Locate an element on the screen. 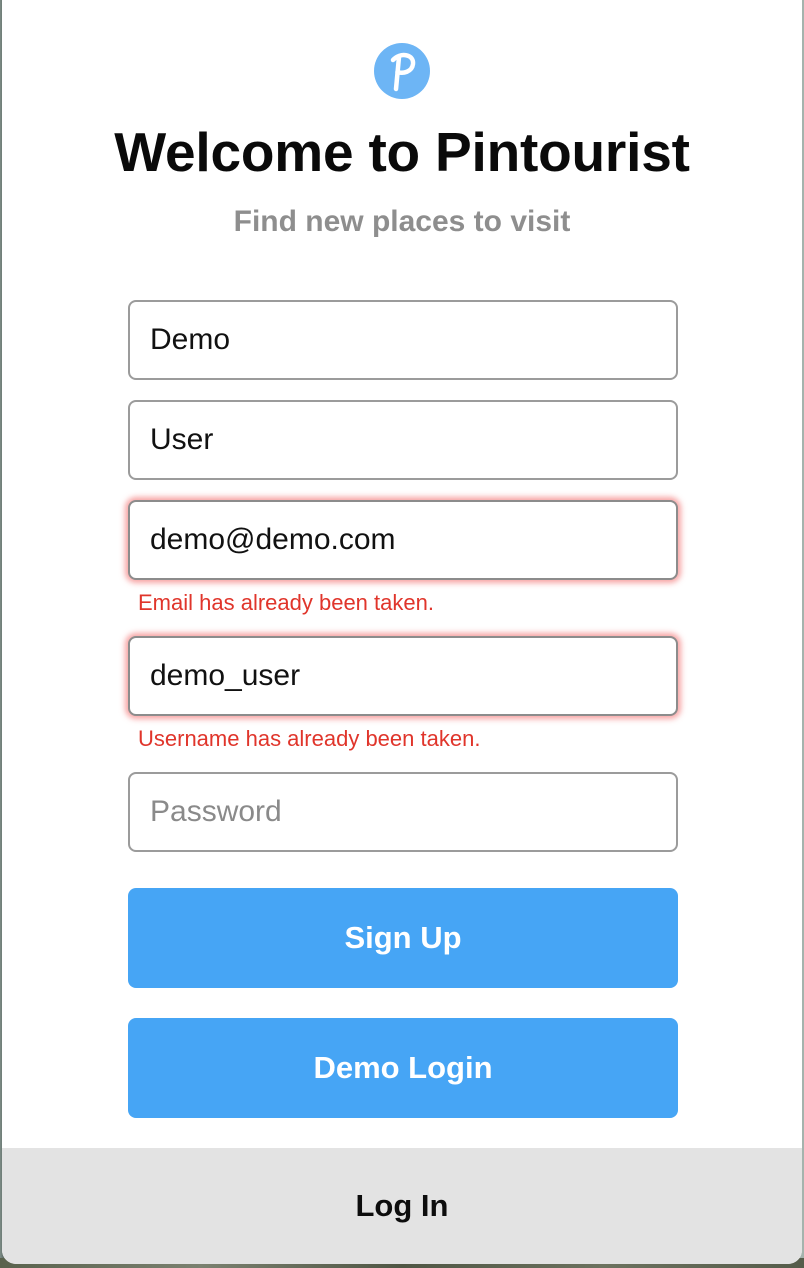 The width and height of the screenshot is (804, 1268). log-in-link: Log In is located at coordinates (402, 1206).